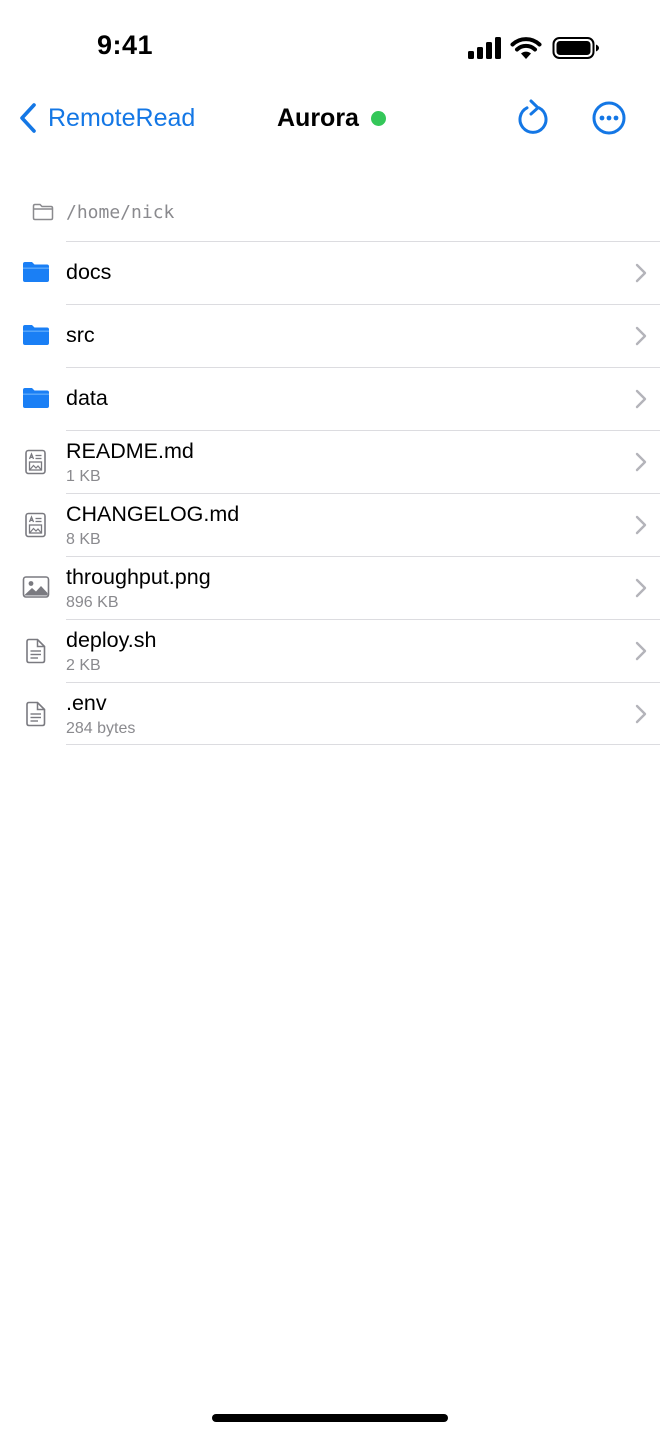 The width and height of the screenshot is (660, 1434). Describe the element at coordinates (120, 212) in the screenshot. I see `path-label: /home/nick` at that location.